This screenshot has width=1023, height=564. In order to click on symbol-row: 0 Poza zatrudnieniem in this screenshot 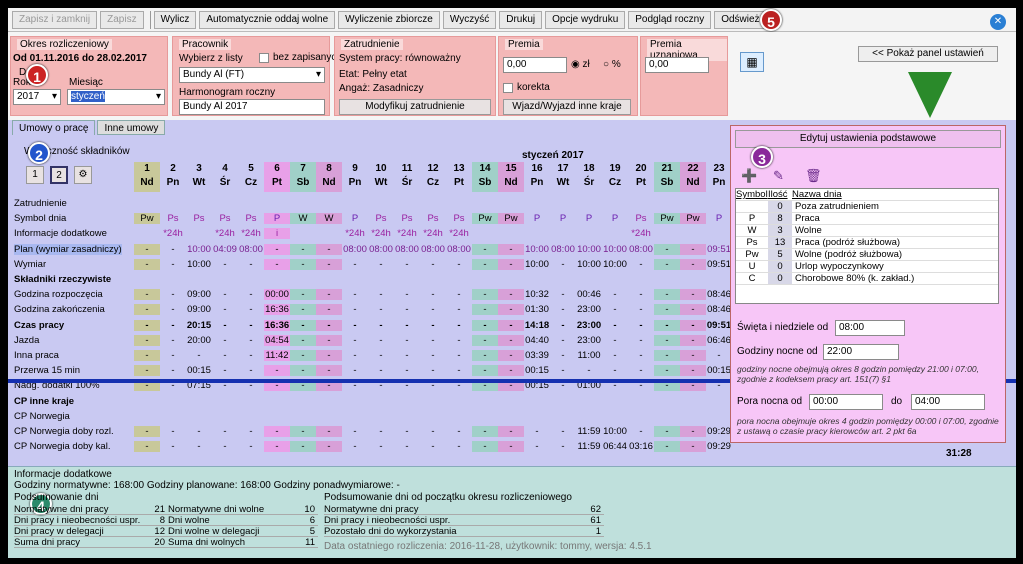, I will do `click(867, 207)`.